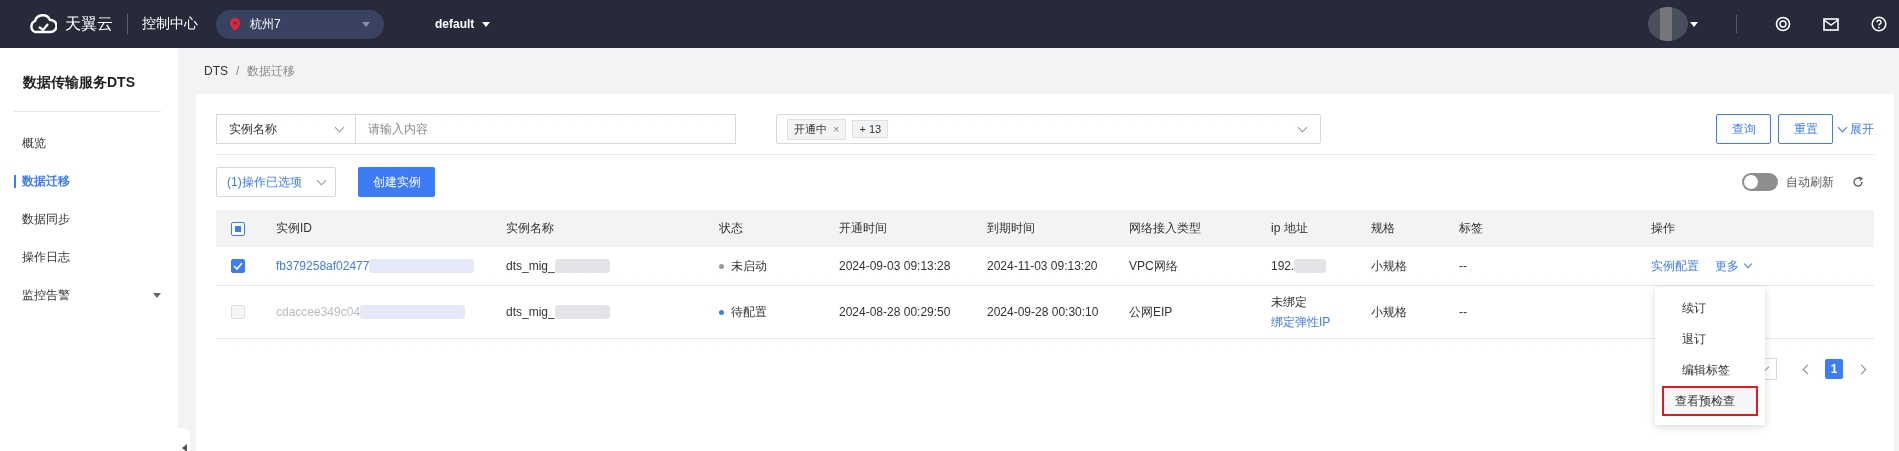  I want to click on status-text: 未启动, so click(749, 266).